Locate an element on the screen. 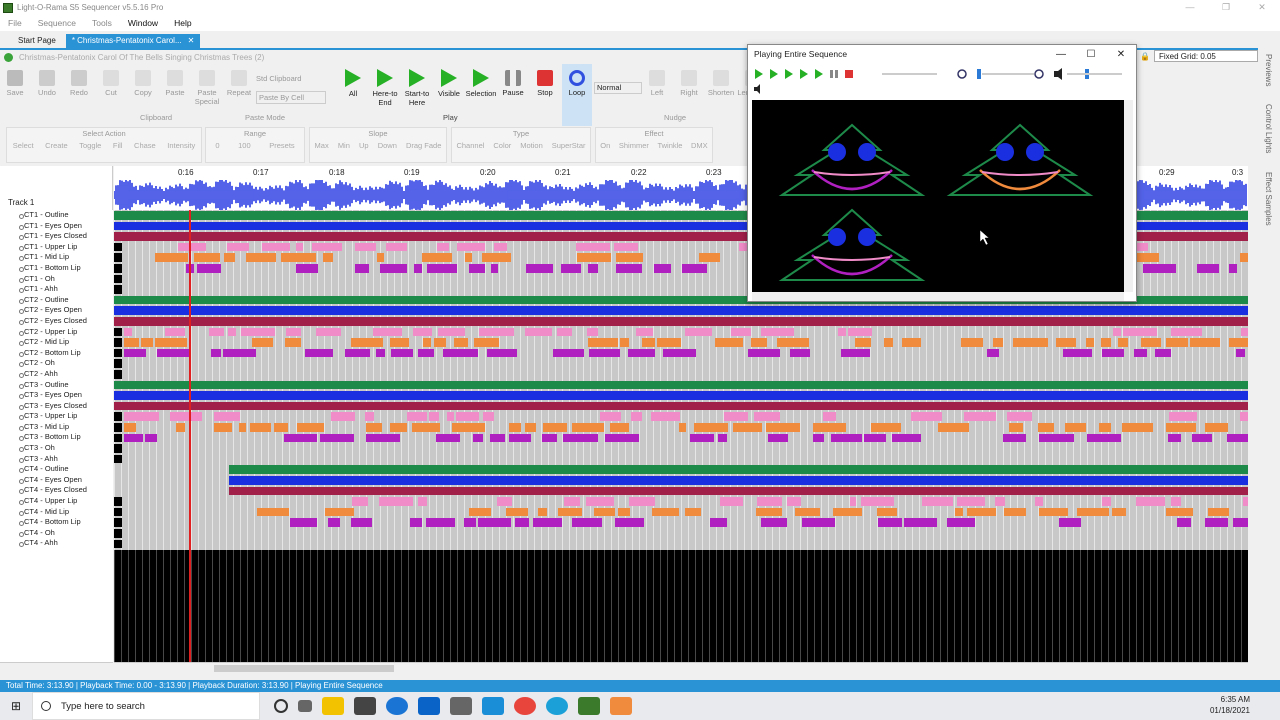 This screenshot has width=1280, height=720. select-button: Select is located at coordinates (23, 145).